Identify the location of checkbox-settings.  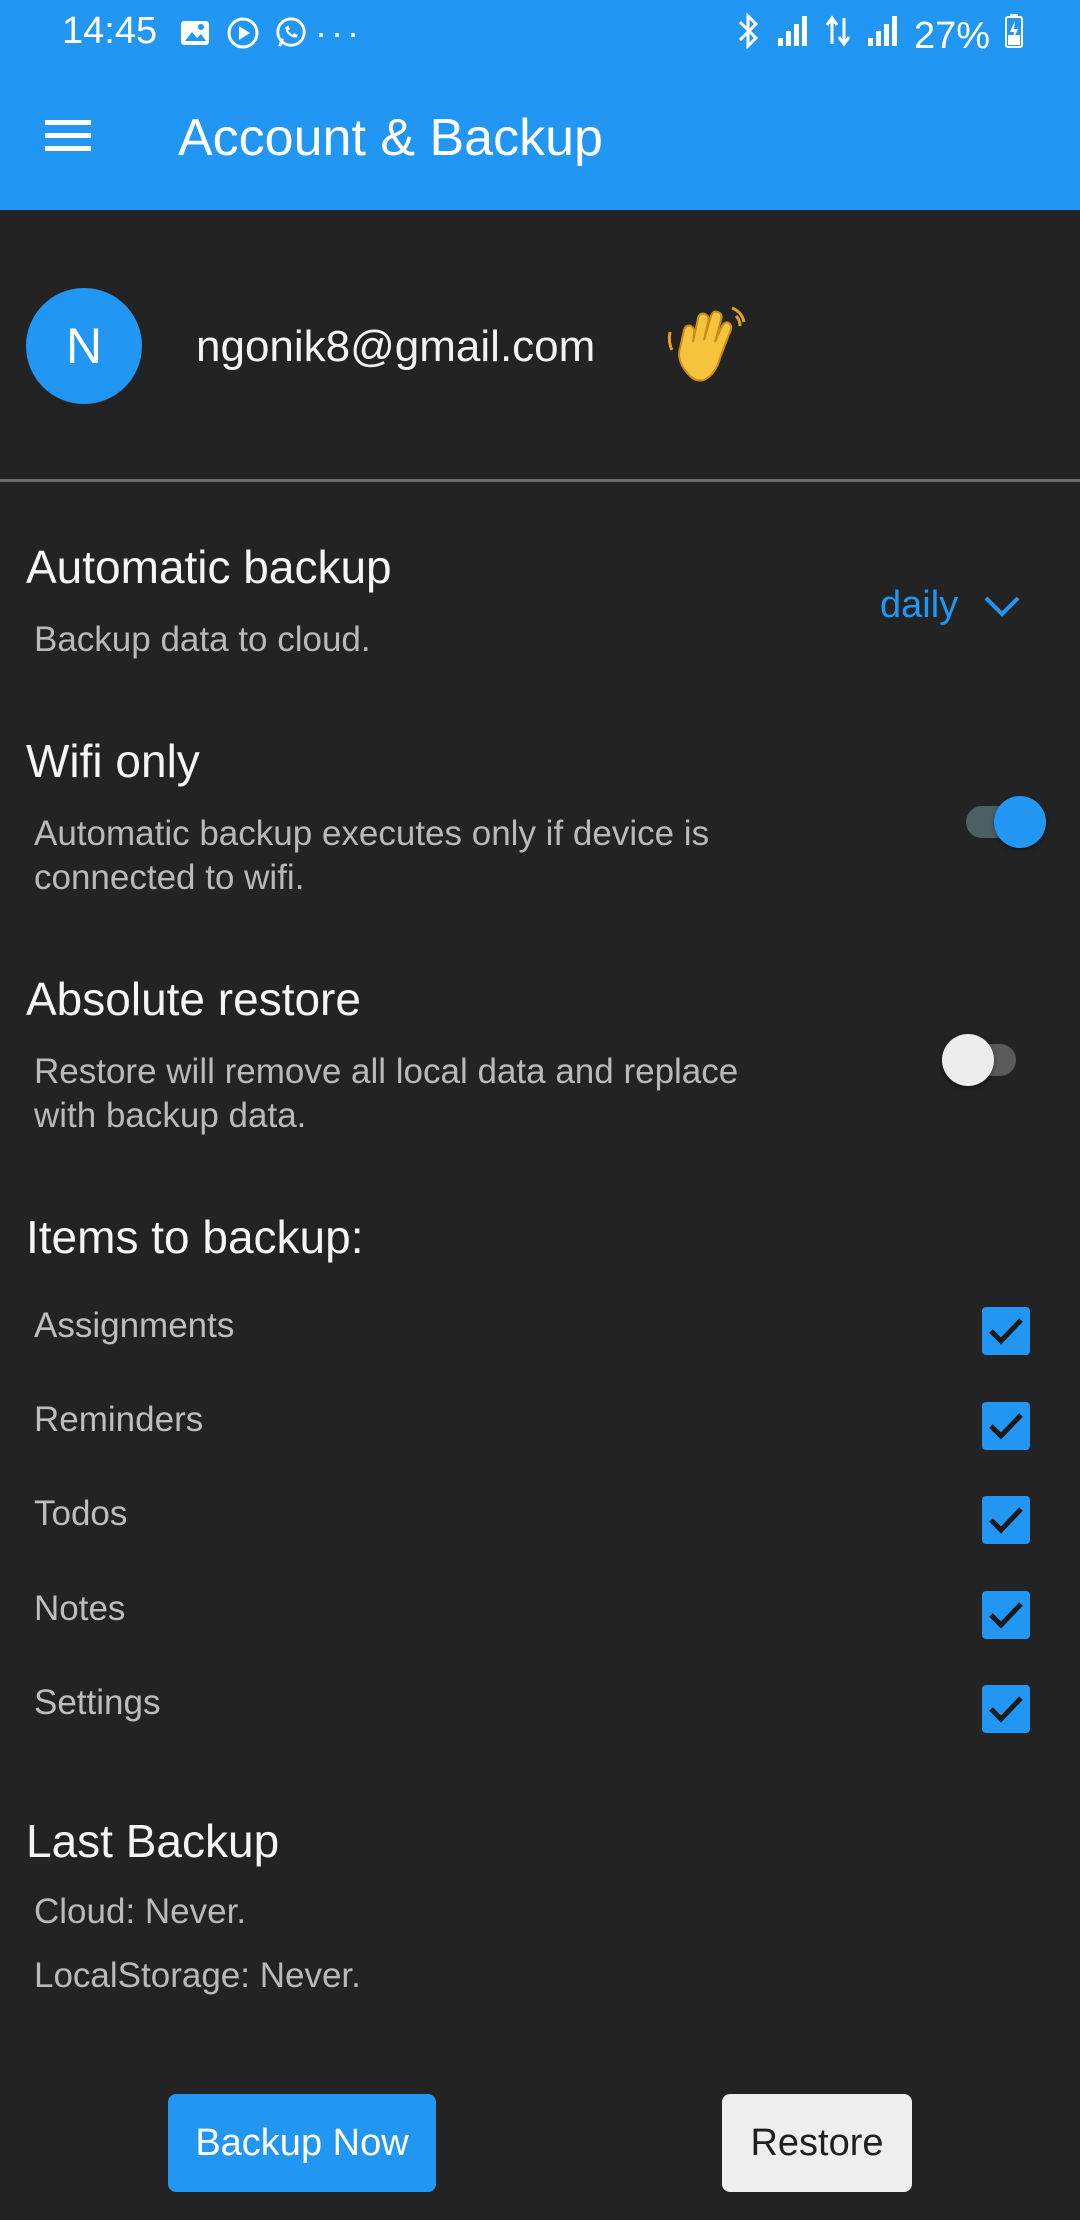
(1006, 1709).